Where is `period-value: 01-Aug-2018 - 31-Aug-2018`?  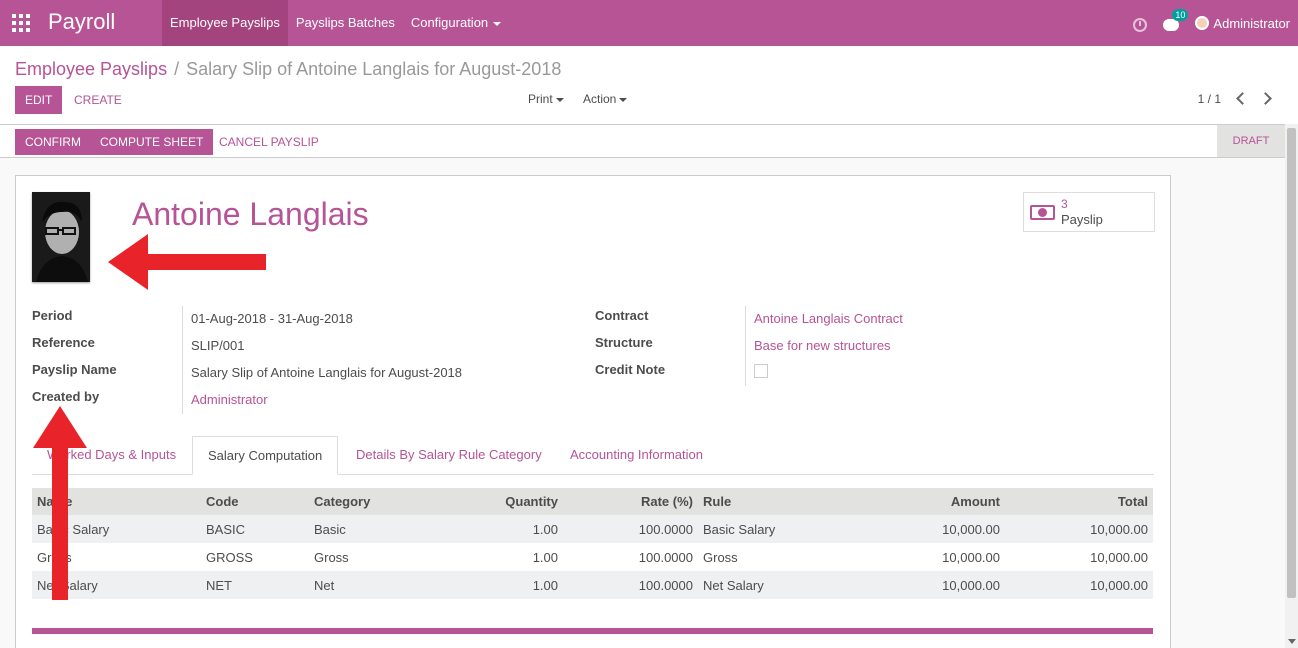 period-value: 01-Aug-2018 - 31-Aug-2018 is located at coordinates (272, 318).